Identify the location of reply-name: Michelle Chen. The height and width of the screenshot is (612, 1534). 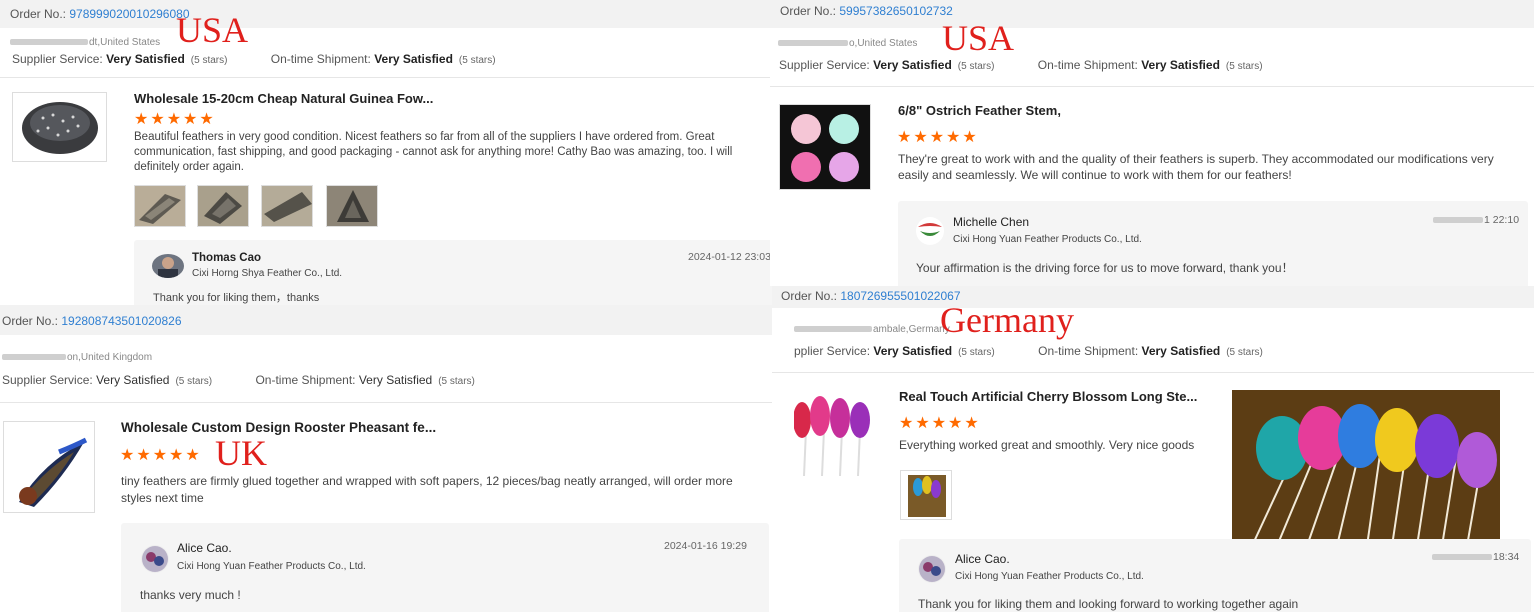
(991, 222).